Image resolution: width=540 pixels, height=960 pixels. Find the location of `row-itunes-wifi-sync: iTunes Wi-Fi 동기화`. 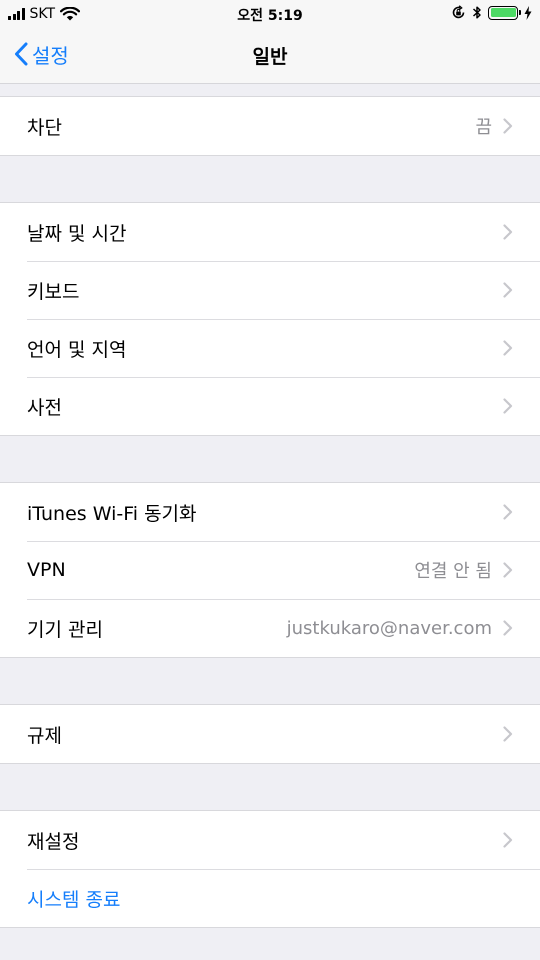

row-itunes-wifi-sync: iTunes Wi-Fi 동기화 is located at coordinates (270, 512).